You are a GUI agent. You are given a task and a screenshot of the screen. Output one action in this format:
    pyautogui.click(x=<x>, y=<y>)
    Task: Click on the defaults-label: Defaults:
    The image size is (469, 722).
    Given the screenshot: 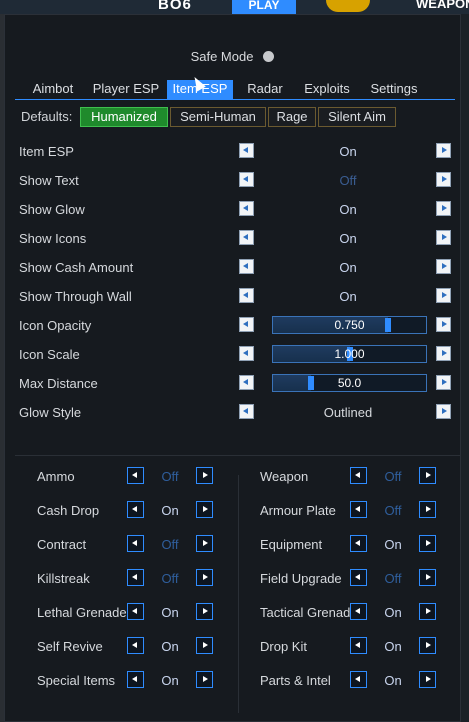 What is the action you would take?
    pyautogui.click(x=47, y=116)
    